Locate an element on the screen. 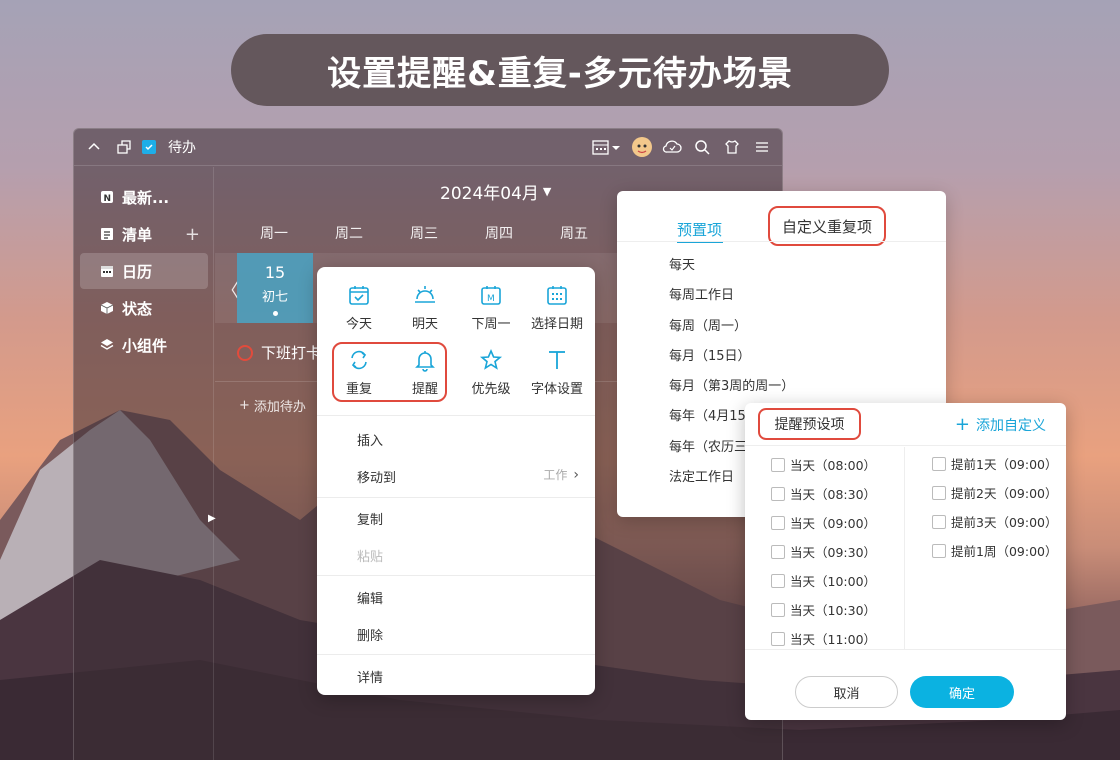  repeat-option: 每年（农历三 is located at coordinates (708, 445).